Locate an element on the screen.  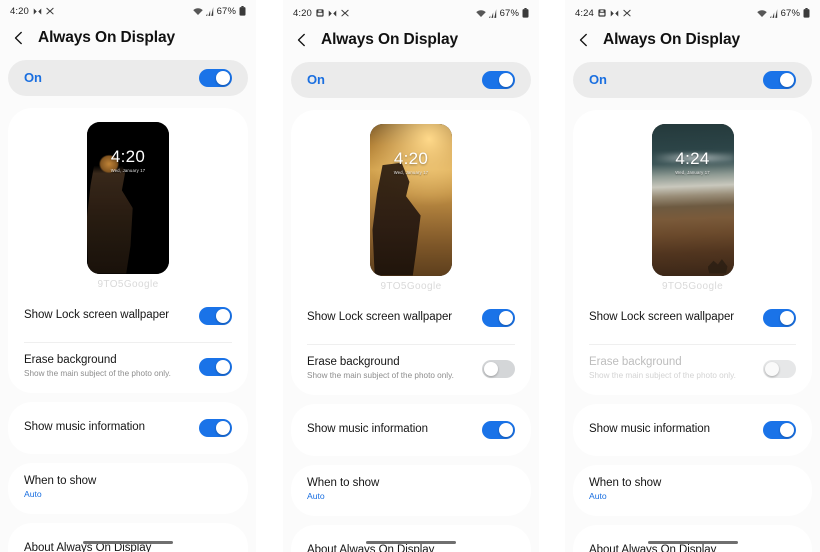
preview-wallpaper-erased is located at coordinates (128, 197).